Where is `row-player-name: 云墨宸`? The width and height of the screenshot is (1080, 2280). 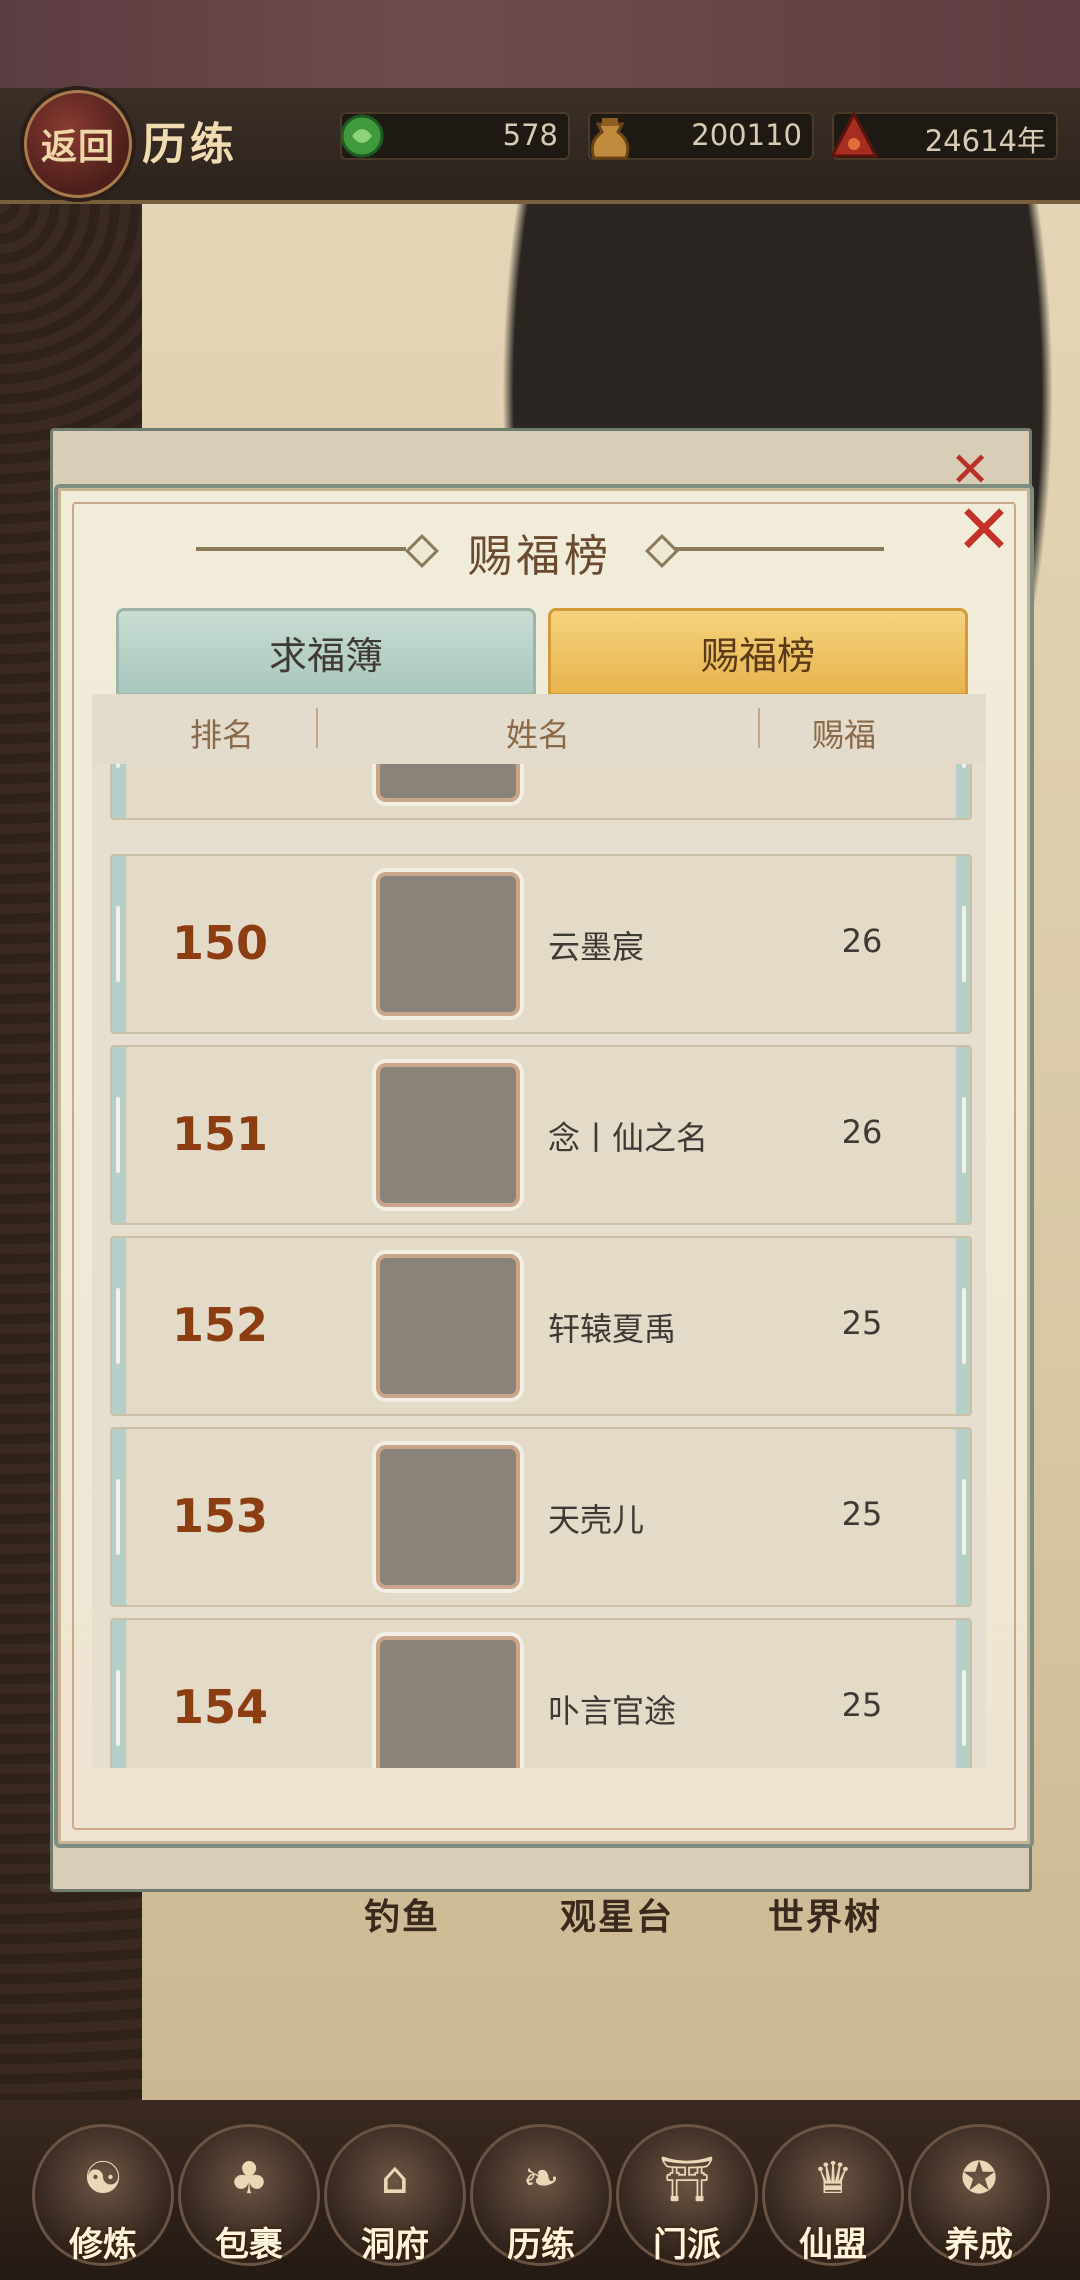
row-player-name: 云墨宸 is located at coordinates (596, 947).